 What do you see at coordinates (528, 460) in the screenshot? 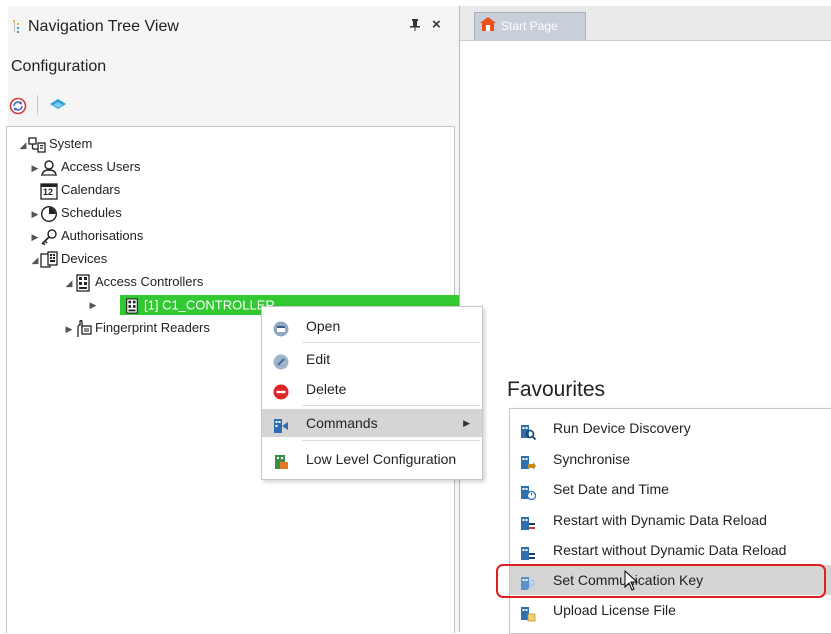
I see `synchronise-icon` at bounding box center [528, 460].